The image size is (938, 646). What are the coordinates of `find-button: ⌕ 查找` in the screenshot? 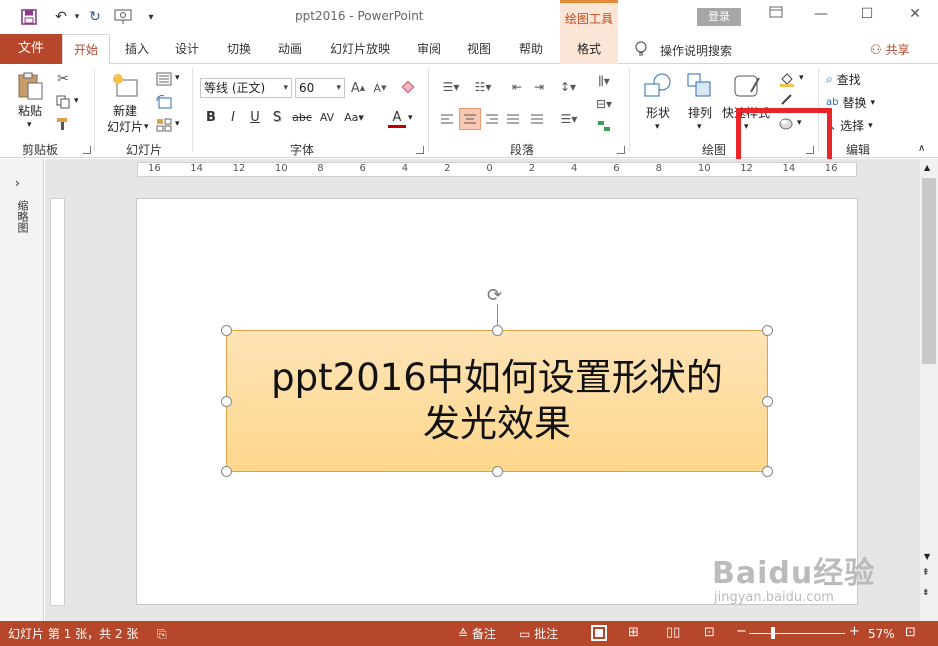 It's located at (843, 79).